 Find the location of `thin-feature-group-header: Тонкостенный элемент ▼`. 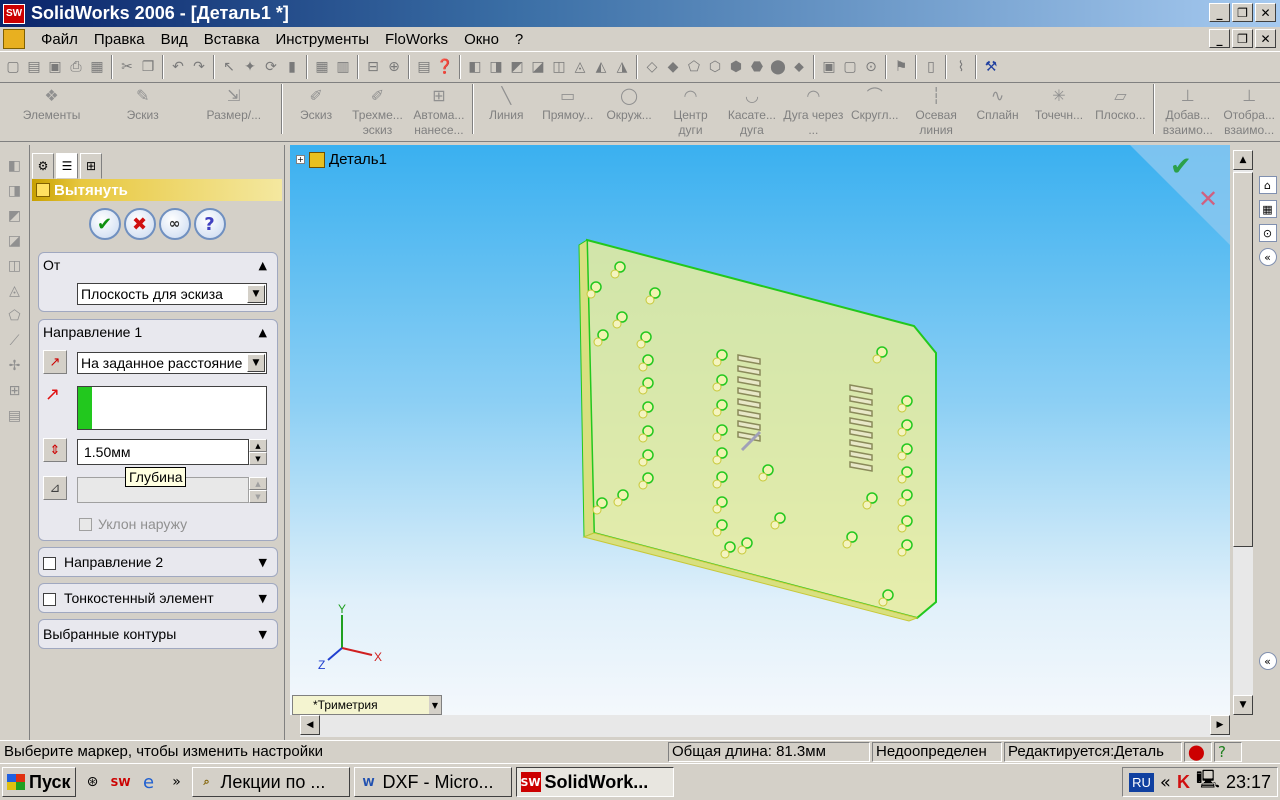

thin-feature-group-header: Тонкостенный элемент ▼ is located at coordinates (158, 598).